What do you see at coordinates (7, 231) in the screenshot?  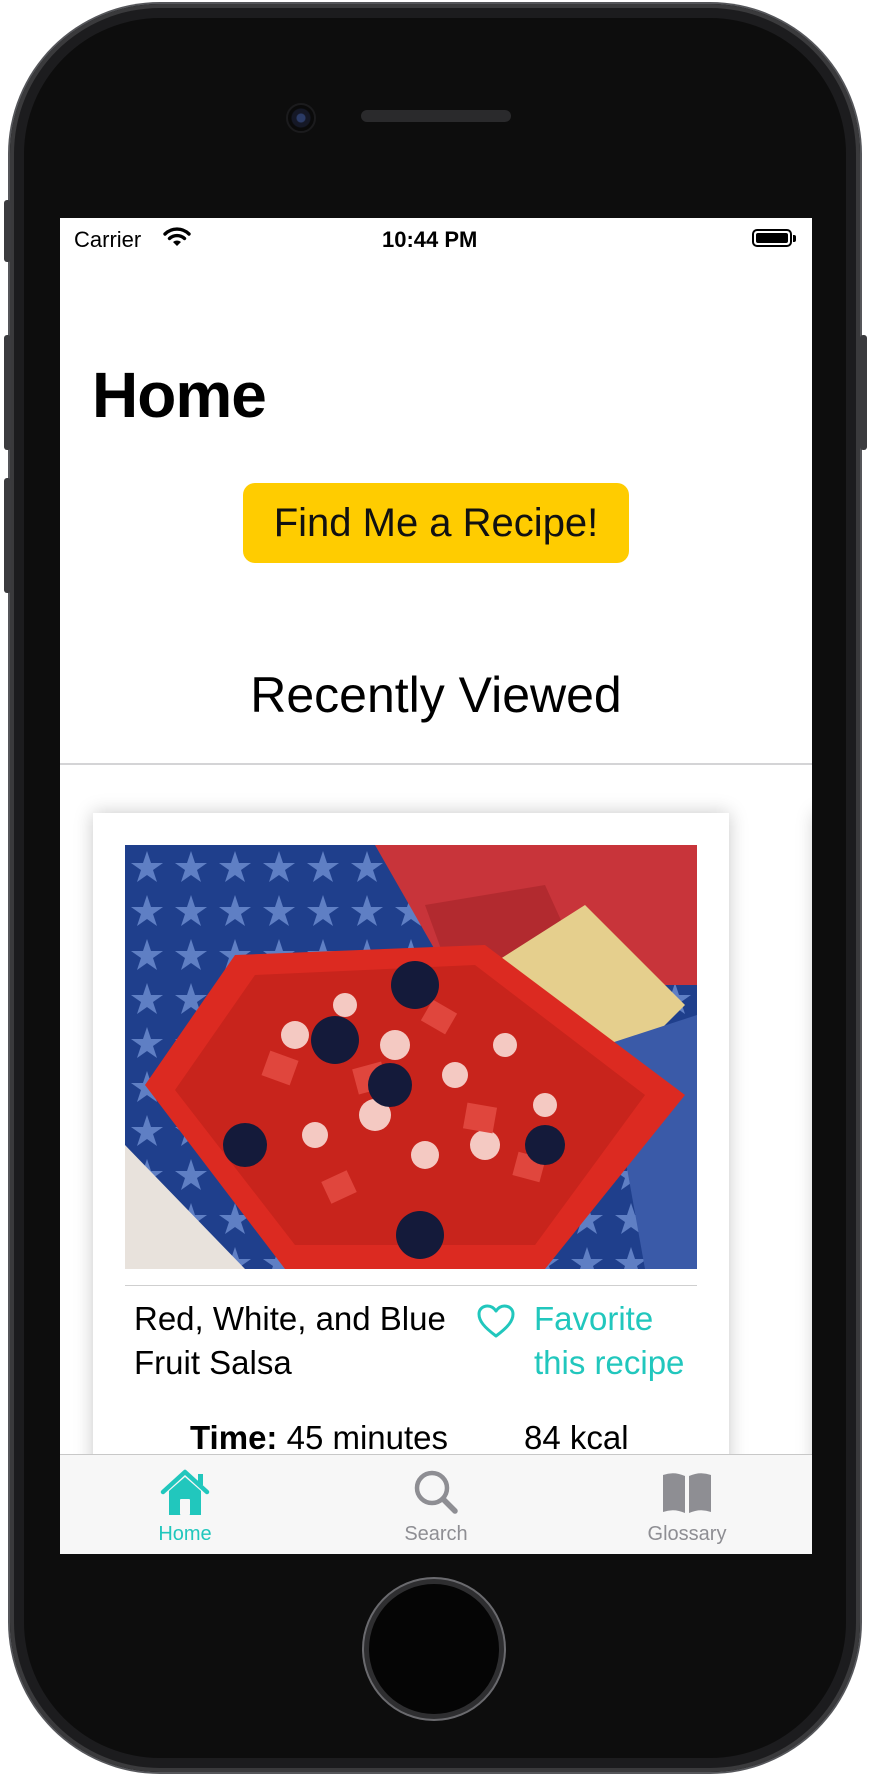 I see `ringer-switch` at bounding box center [7, 231].